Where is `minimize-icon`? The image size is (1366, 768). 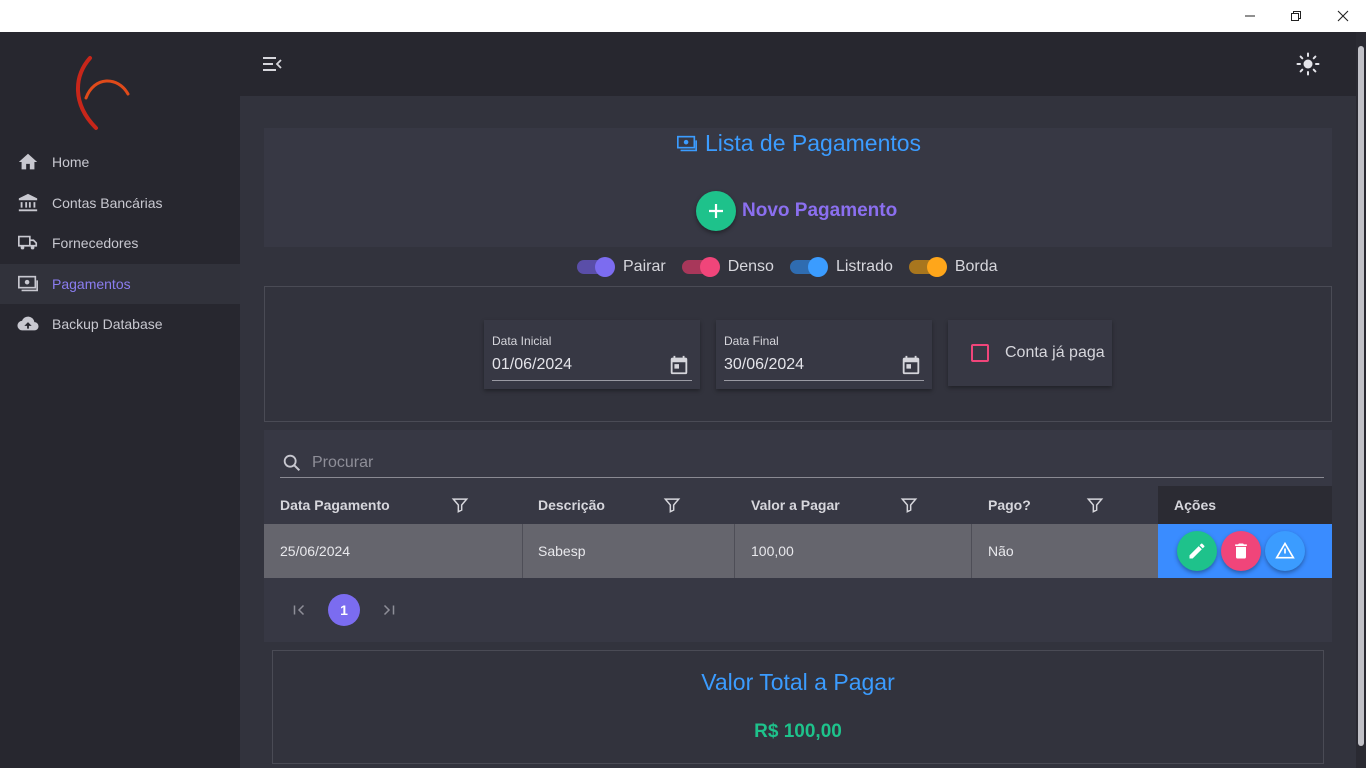 minimize-icon is located at coordinates (1250, 16).